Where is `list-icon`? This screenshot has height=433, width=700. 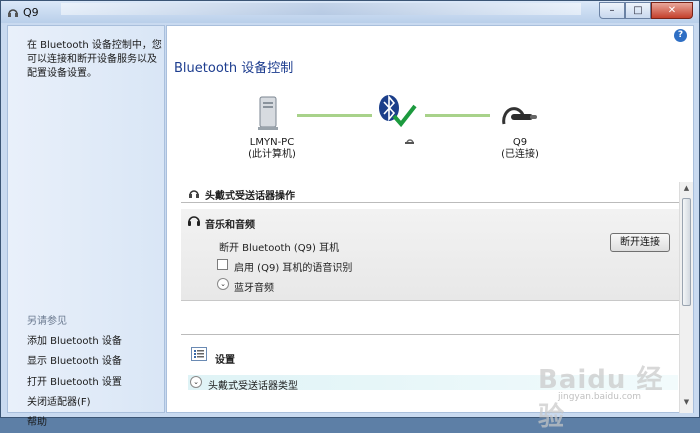 list-icon is located at coordinates (199, 354).